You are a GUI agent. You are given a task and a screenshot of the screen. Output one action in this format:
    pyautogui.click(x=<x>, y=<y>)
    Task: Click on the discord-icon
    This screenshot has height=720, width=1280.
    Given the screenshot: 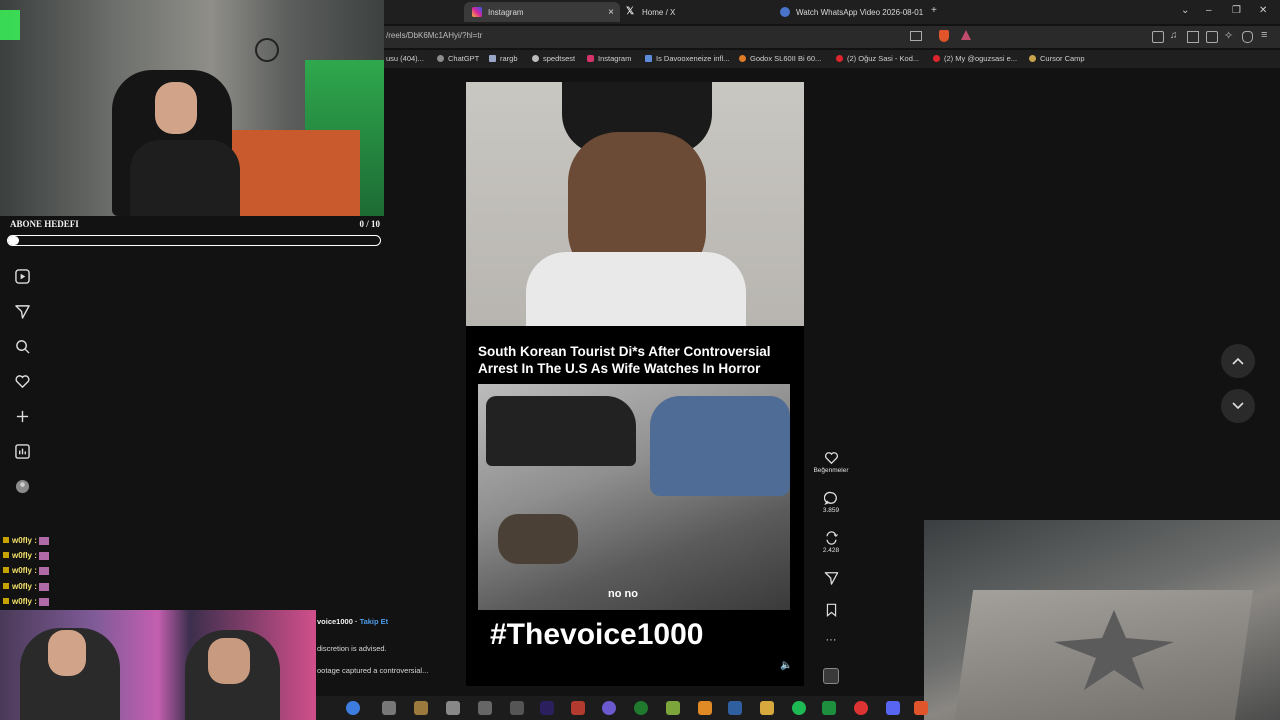 What is the action you would take?
    pyautogui.click(x=893, y=708)
    